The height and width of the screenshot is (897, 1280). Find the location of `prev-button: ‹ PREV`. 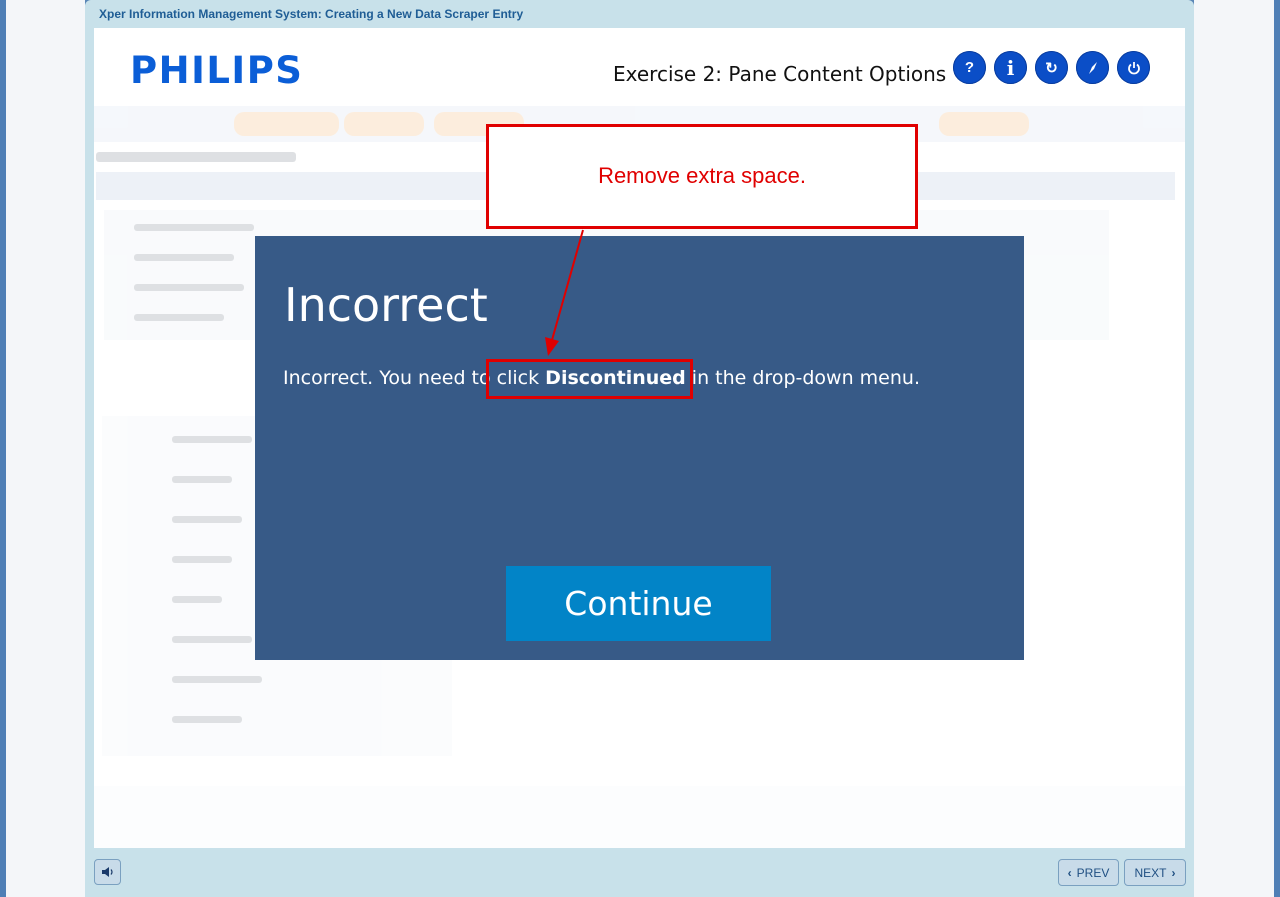

prev-button: ‹ PREV is located at coordinates (1088, 872).